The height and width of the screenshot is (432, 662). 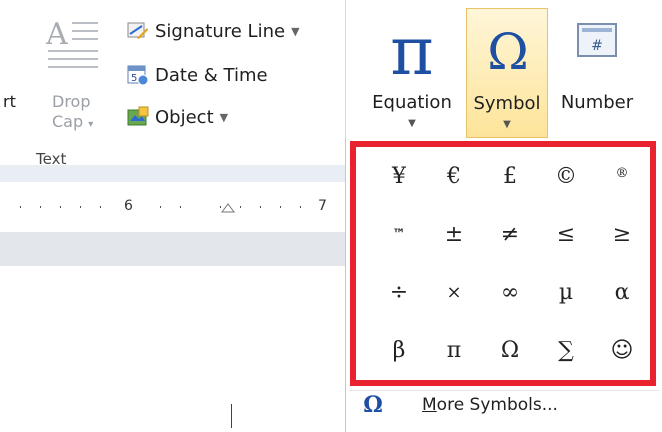 What do you see at coordinates (510, 292) in the screenshot?
I see `symbol-infinity: ∞` at bounding box center [510, 292].